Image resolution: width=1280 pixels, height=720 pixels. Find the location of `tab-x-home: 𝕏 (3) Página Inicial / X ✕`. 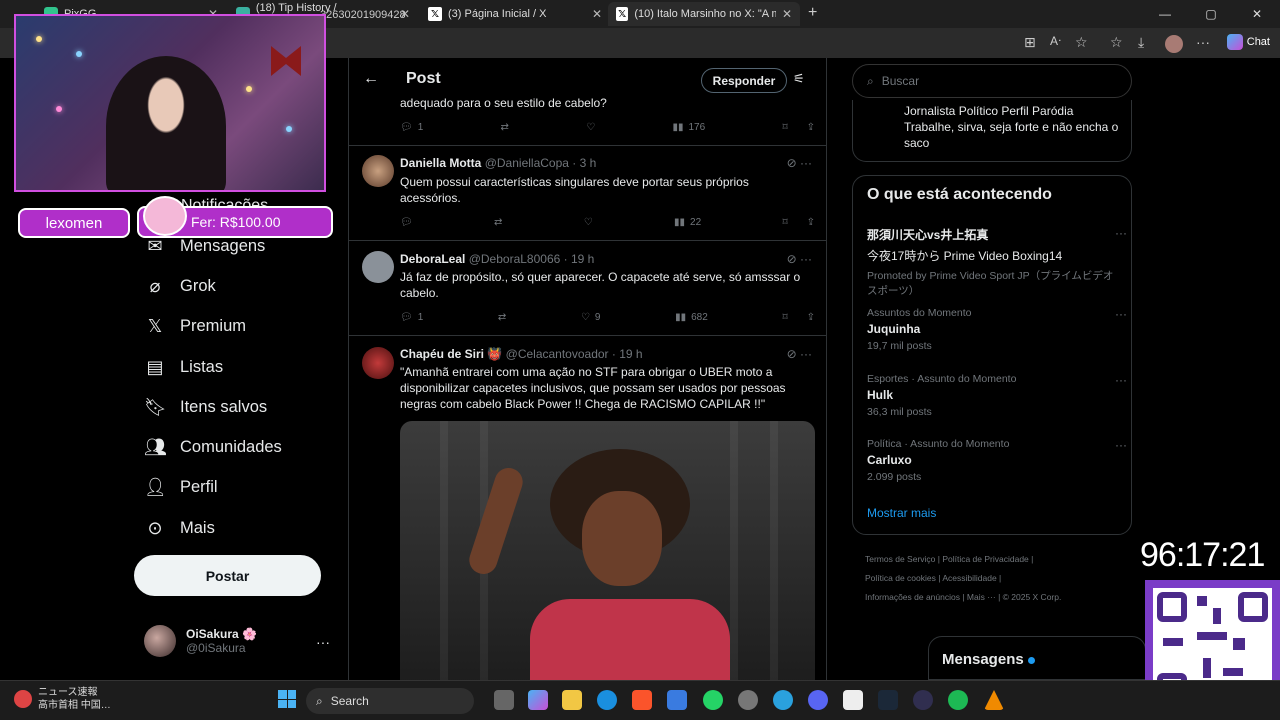

tab-x-home: 𝕏 (3) Página Inicial / X ✕ is located at coordinates (515, 14).